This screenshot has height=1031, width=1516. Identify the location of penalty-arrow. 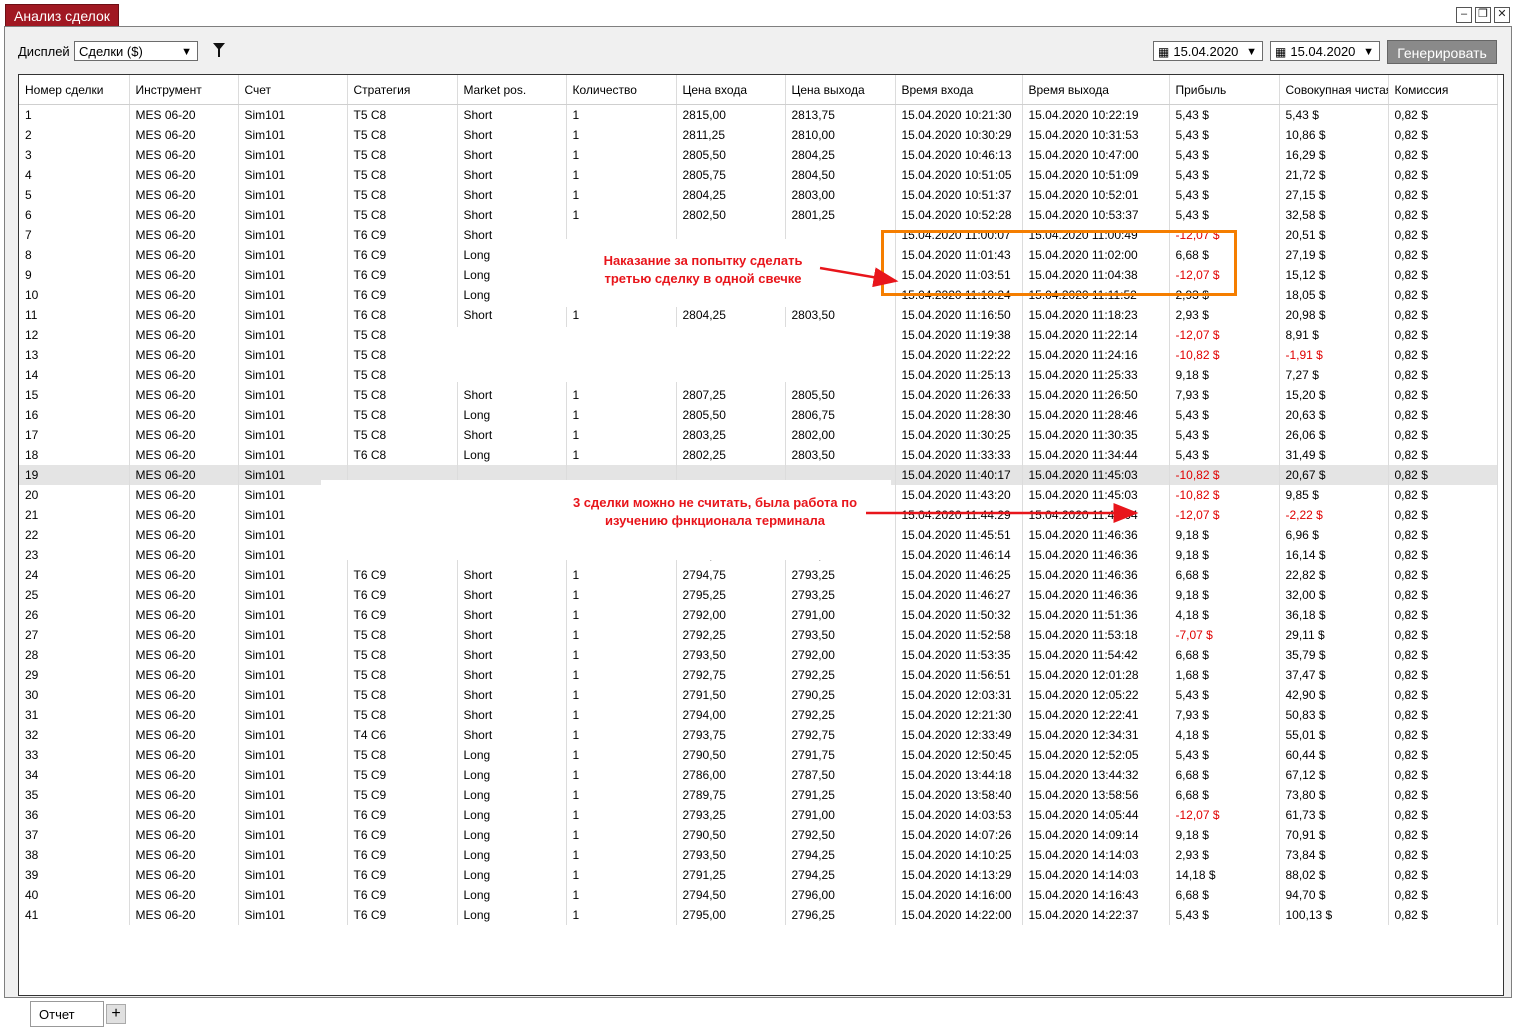
(859, 277).